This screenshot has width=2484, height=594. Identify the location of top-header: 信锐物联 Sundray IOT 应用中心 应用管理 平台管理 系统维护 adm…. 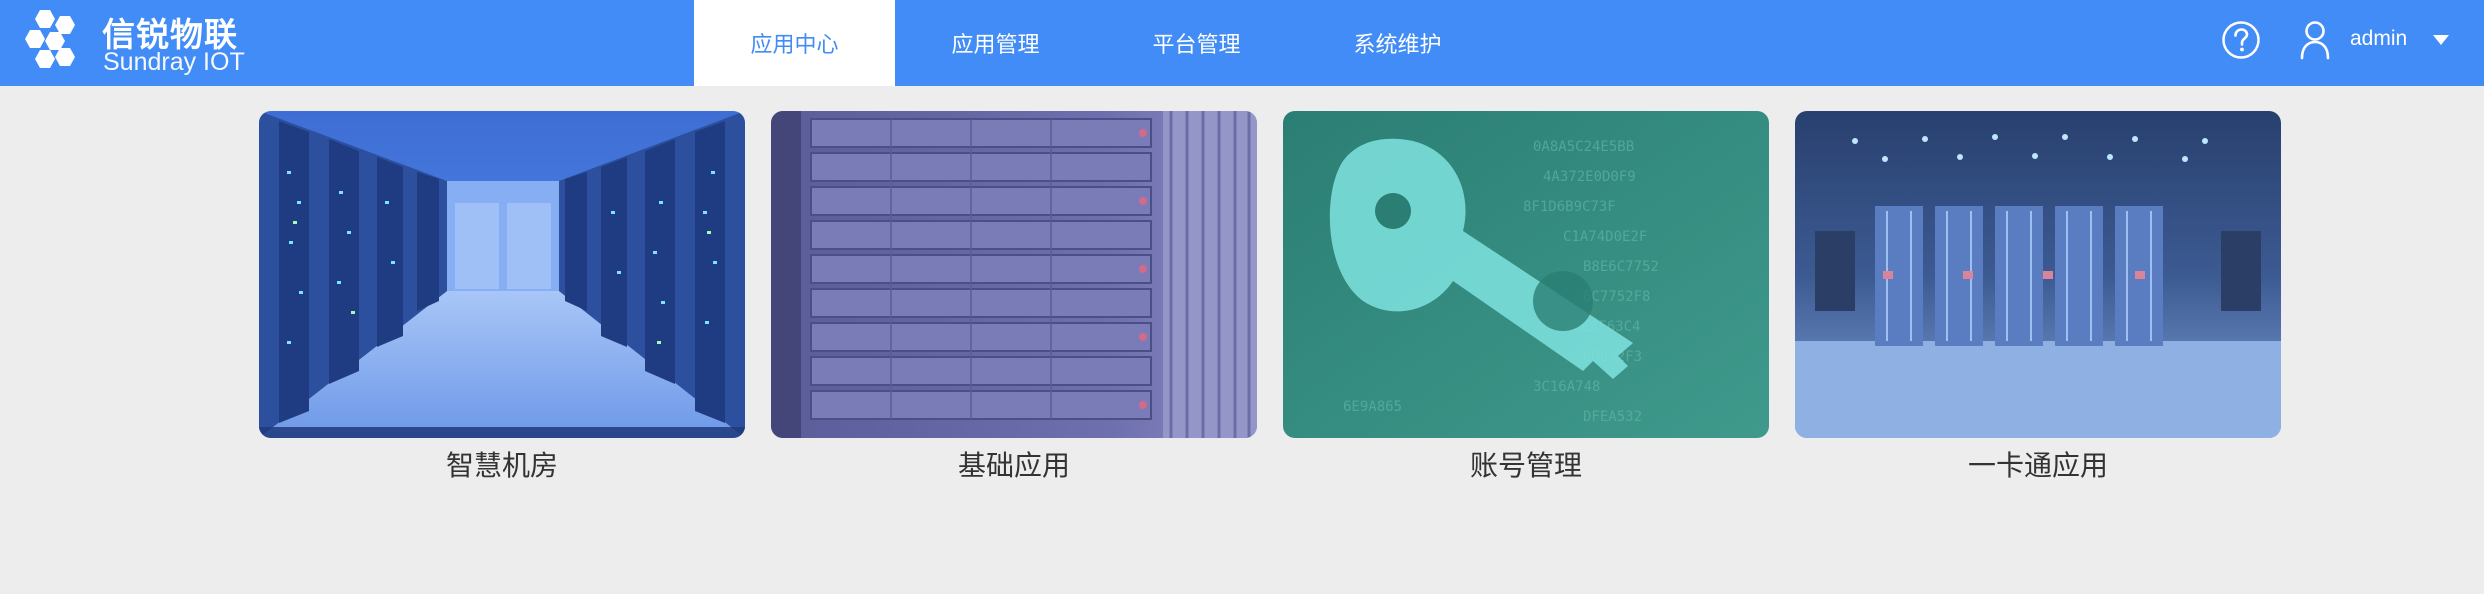
(1242, 43).